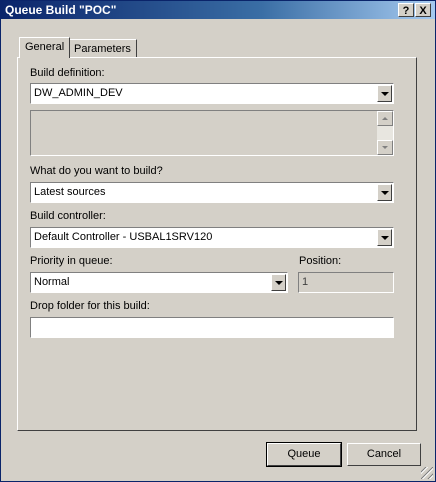 The width and height of the screenshot is (436, 482). Describe the element at coordinates (385, 133) in the screenshot. I see `description-scrollbar` at that location.